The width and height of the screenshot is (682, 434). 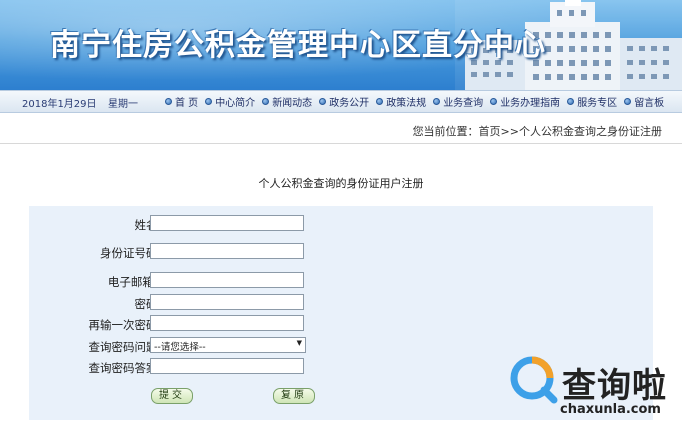 I want to click on nav-item-policies: 政策法规, so click(x=401, y=101).